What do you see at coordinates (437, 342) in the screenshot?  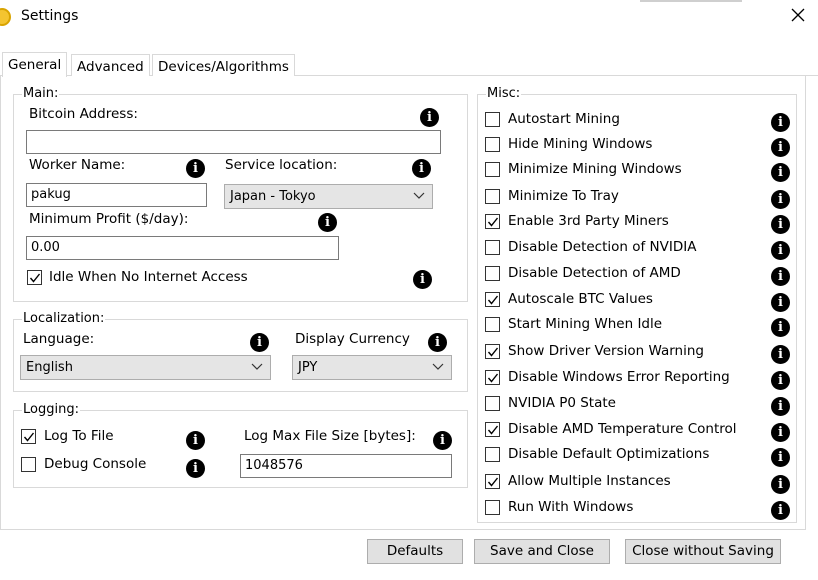 I see `currency-info-icon: i` at bounding box center [437, 342].